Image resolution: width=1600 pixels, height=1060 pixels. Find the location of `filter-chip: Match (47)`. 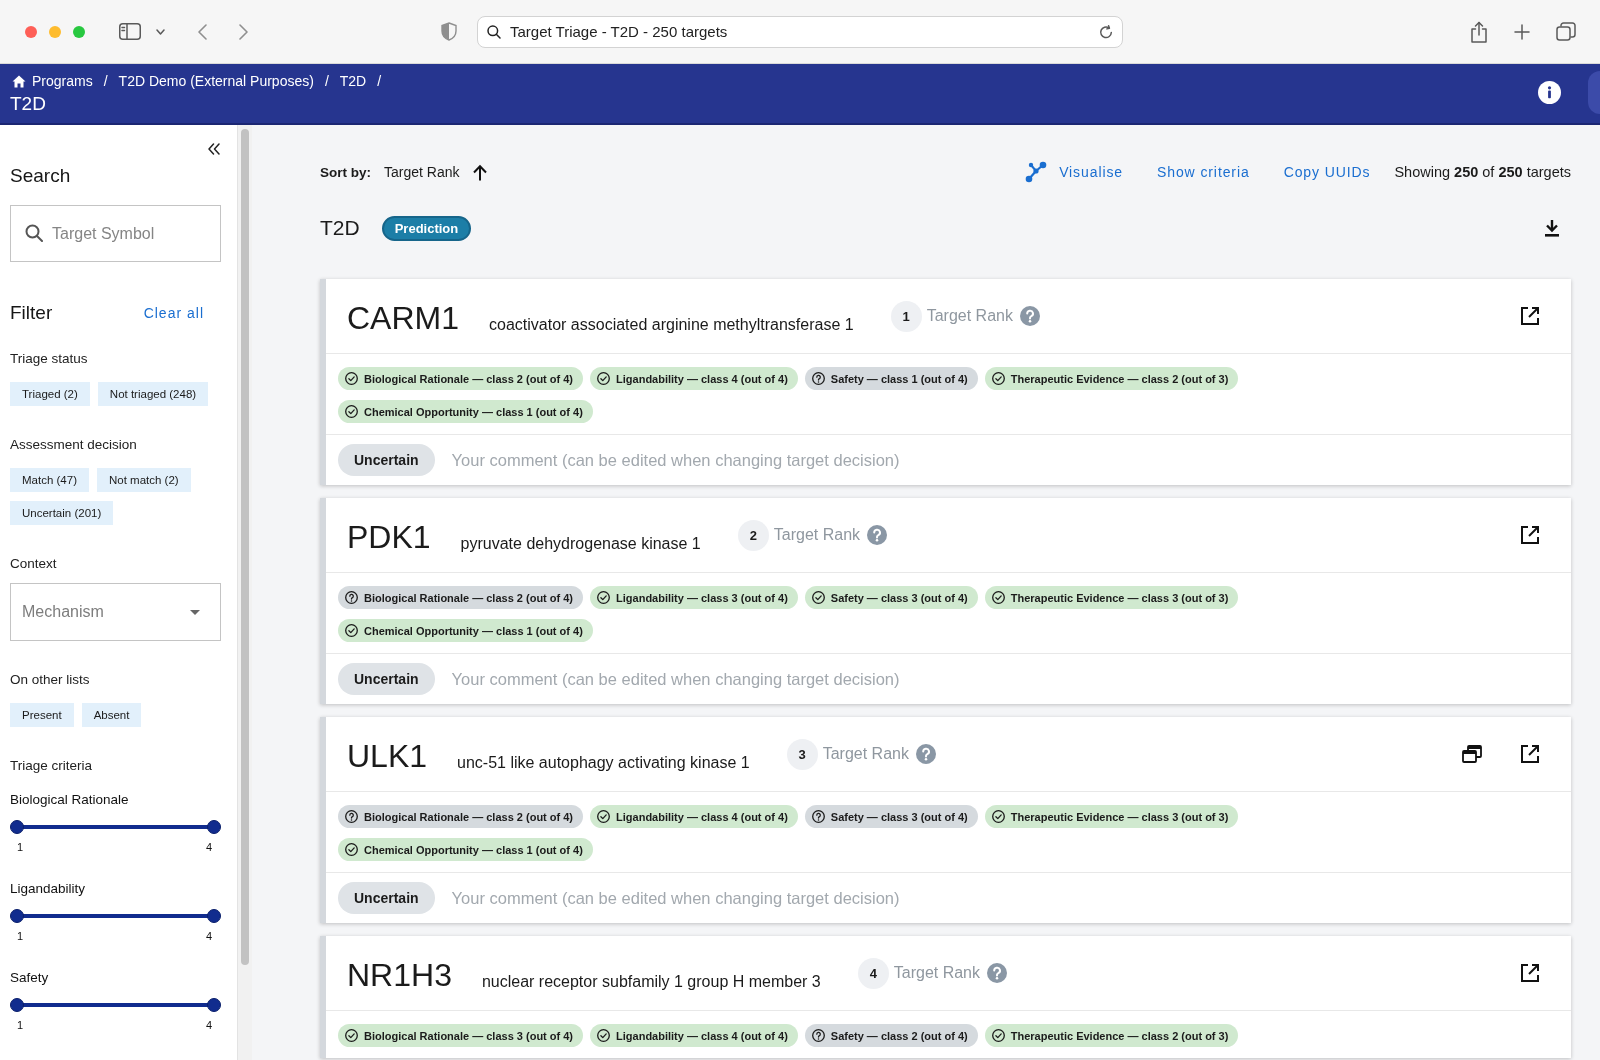

filter-chip: Match (47) is located at coordinates (49, 480).